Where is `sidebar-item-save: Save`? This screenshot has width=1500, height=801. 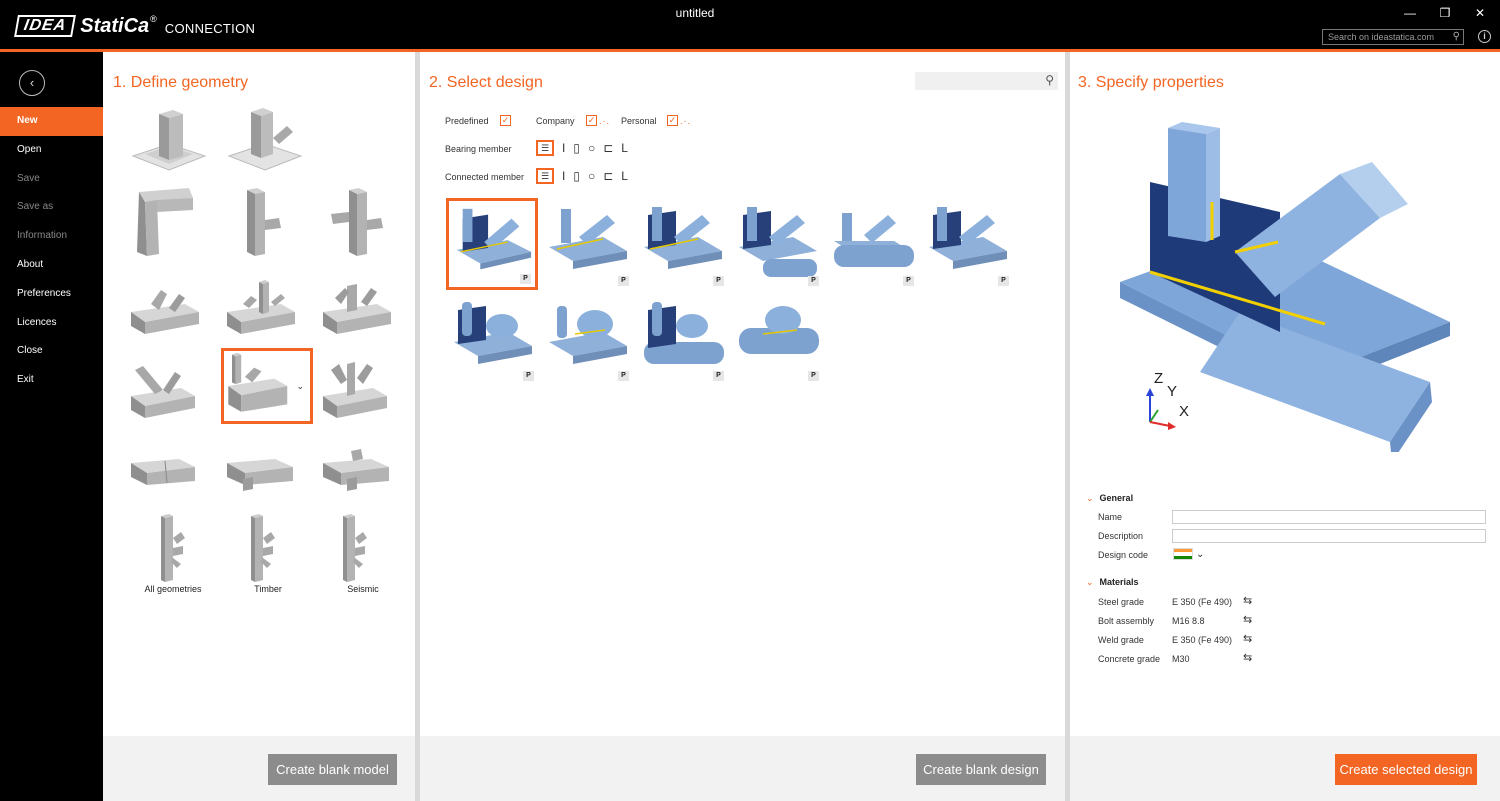 sidebar-item-save: Save is located at coordinates (51, 179).